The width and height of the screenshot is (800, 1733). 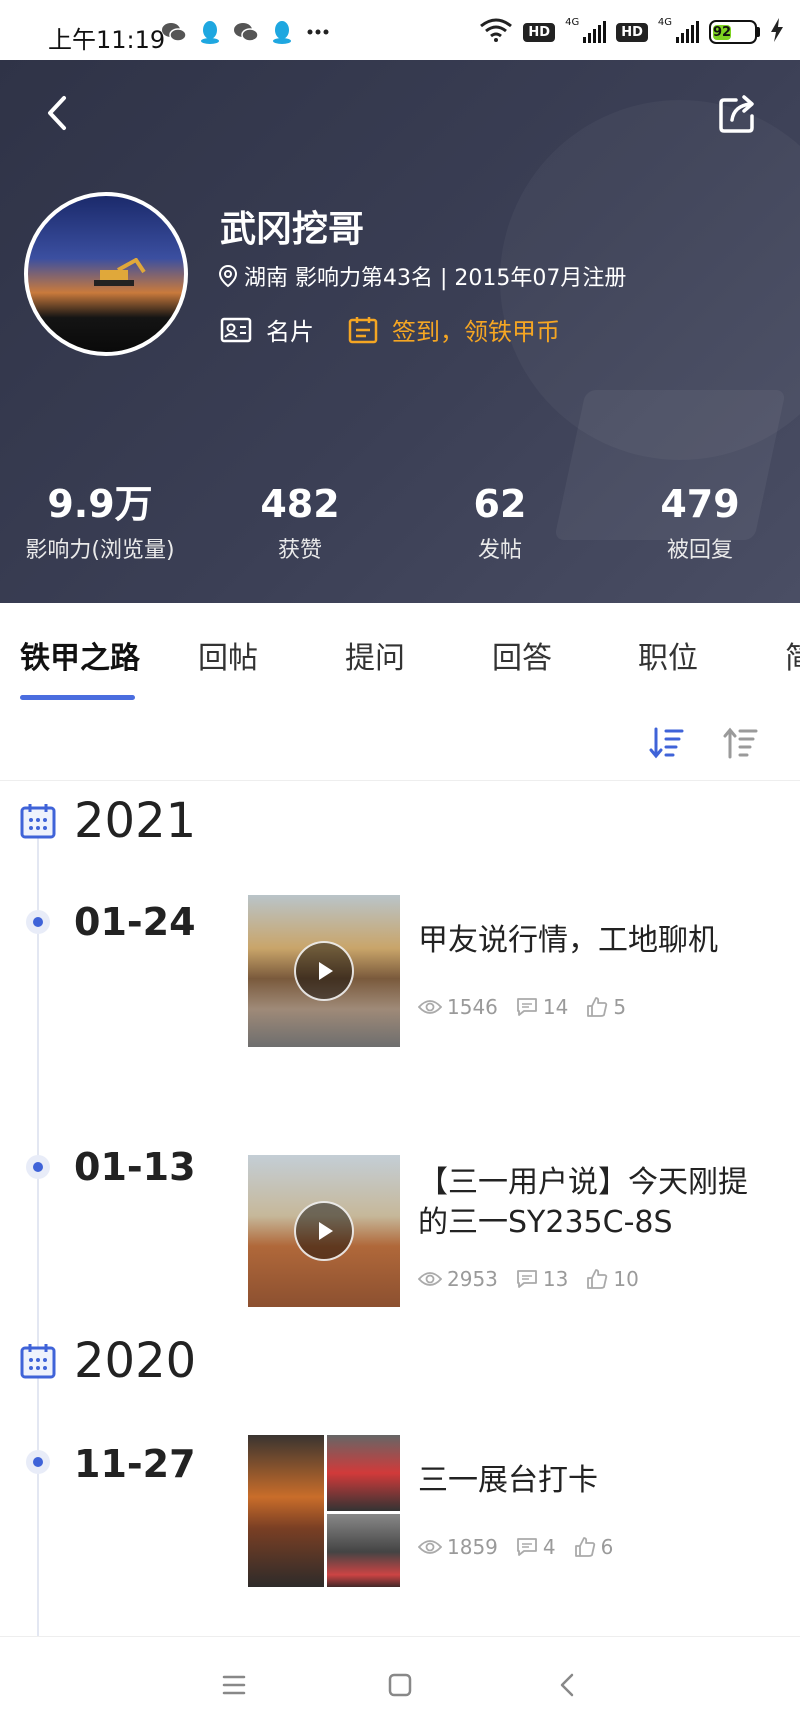 What do you see at coordinates (375, 655) in the screenshot?
I see `tab-questions: 提问` at bounding box center [375, 655].